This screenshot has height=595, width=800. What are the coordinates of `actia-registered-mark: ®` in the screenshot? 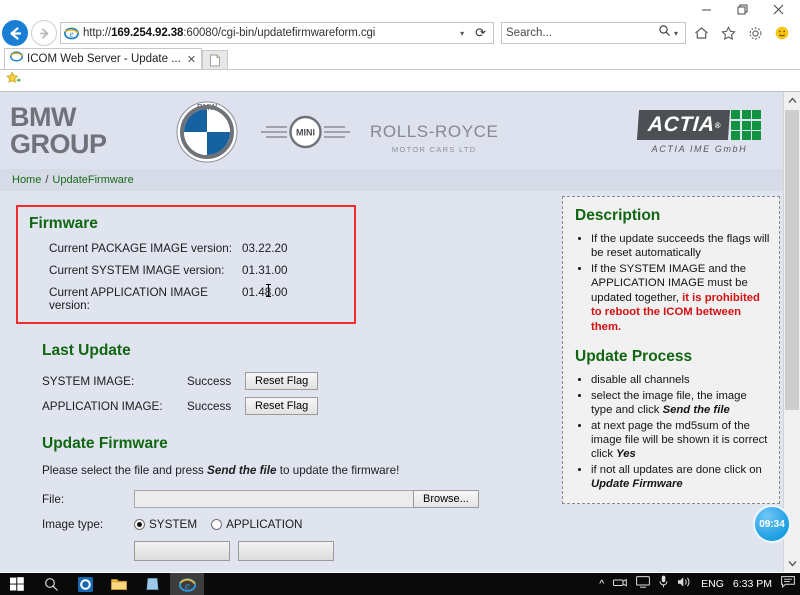 It's located at (718, 125).